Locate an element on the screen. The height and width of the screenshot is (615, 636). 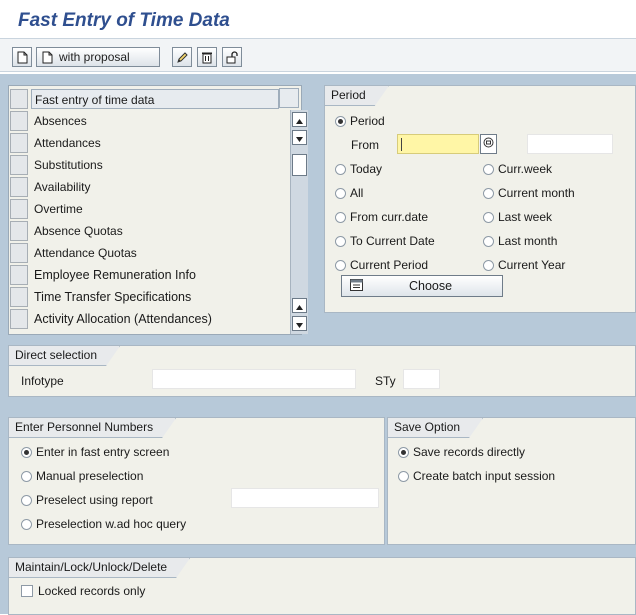
list-item: Overtime is located at coordinates (145, 209).